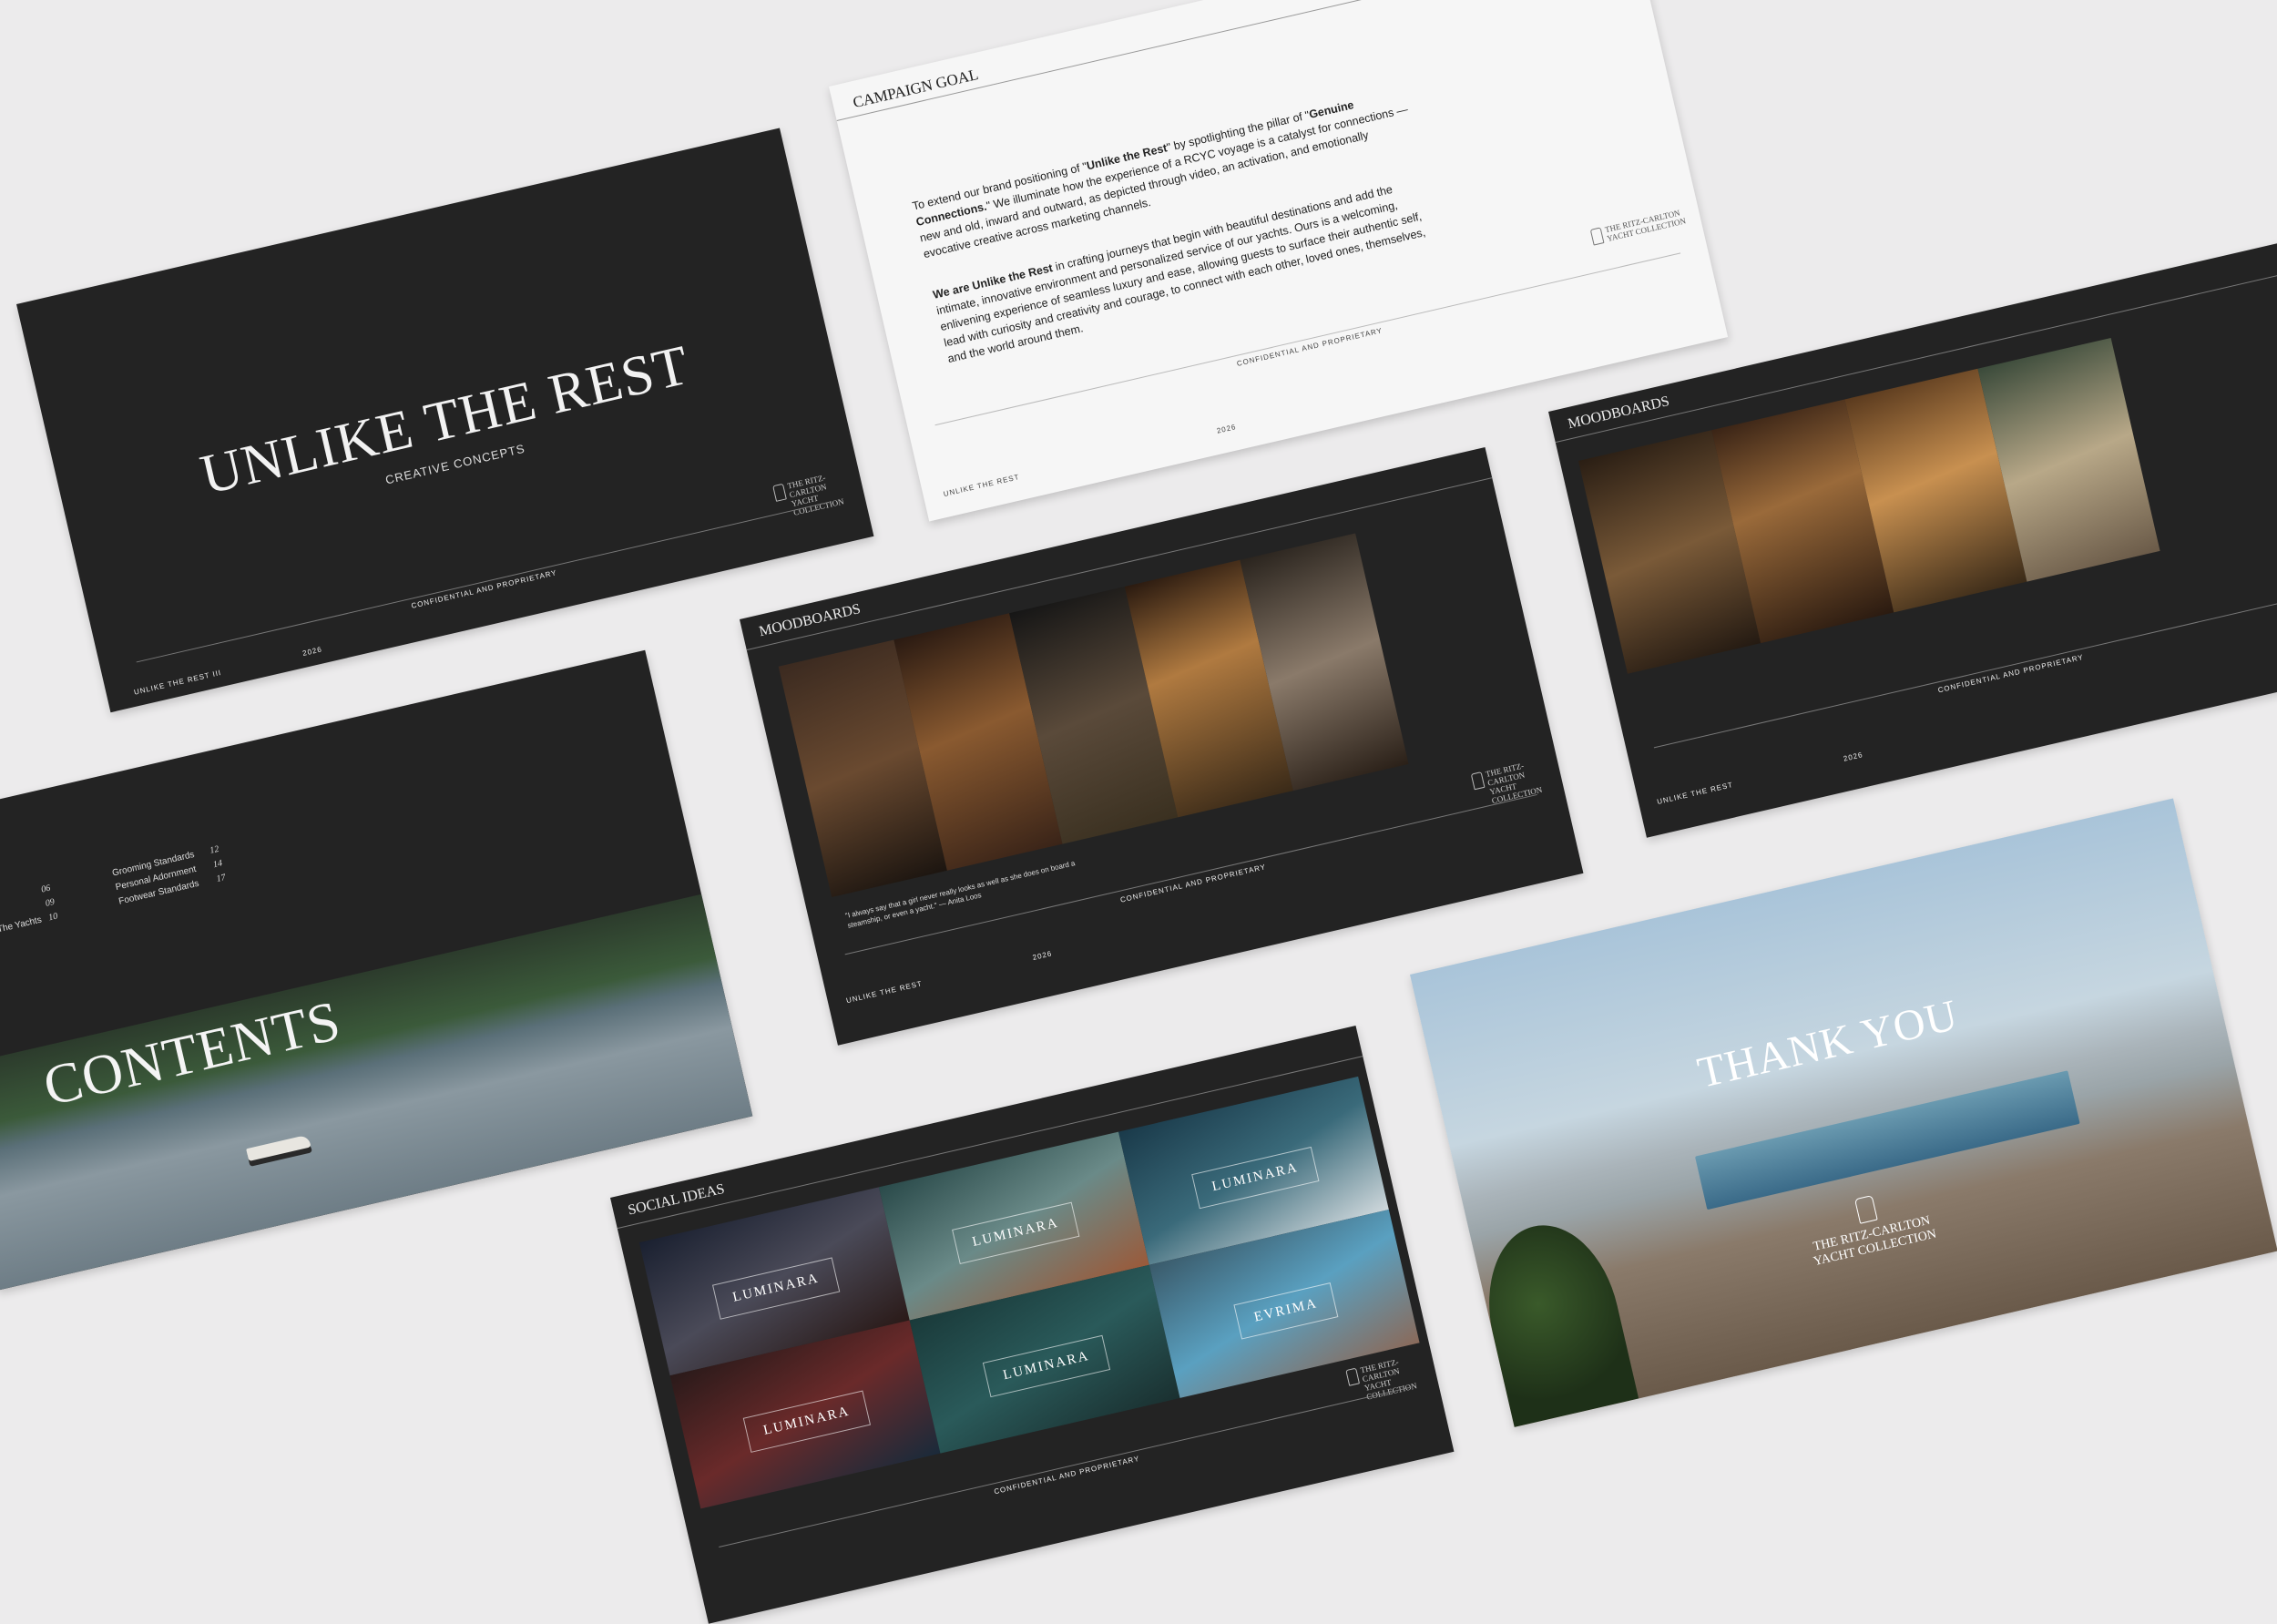  Describe the element at coordinates (278, 1148) in the screenshot. I see `yacht-shape` at that location.